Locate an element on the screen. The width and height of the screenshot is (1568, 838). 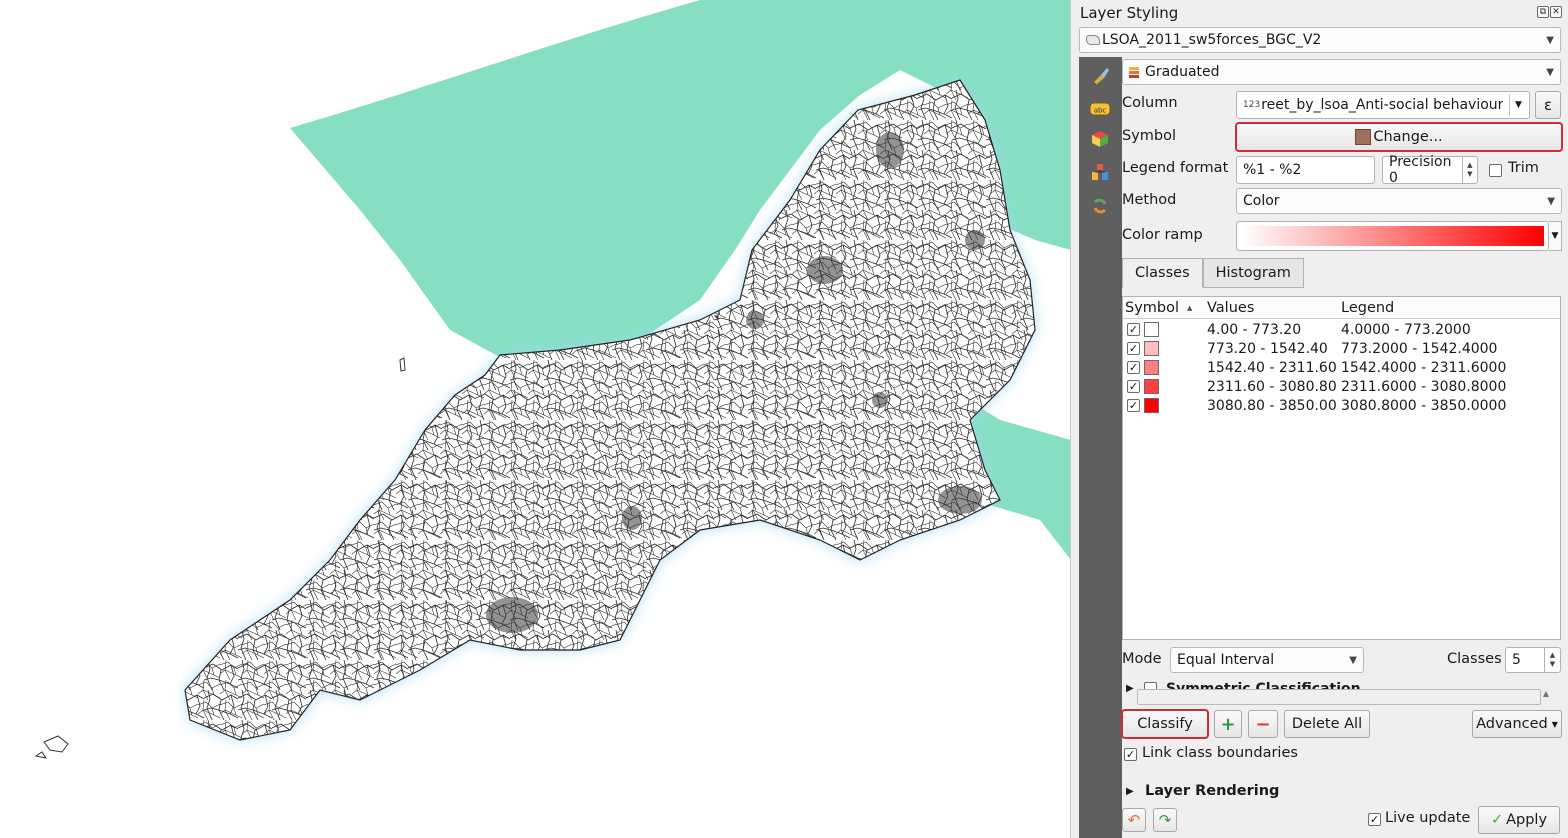
header-values: Values is located at coordinates (1274, 308).